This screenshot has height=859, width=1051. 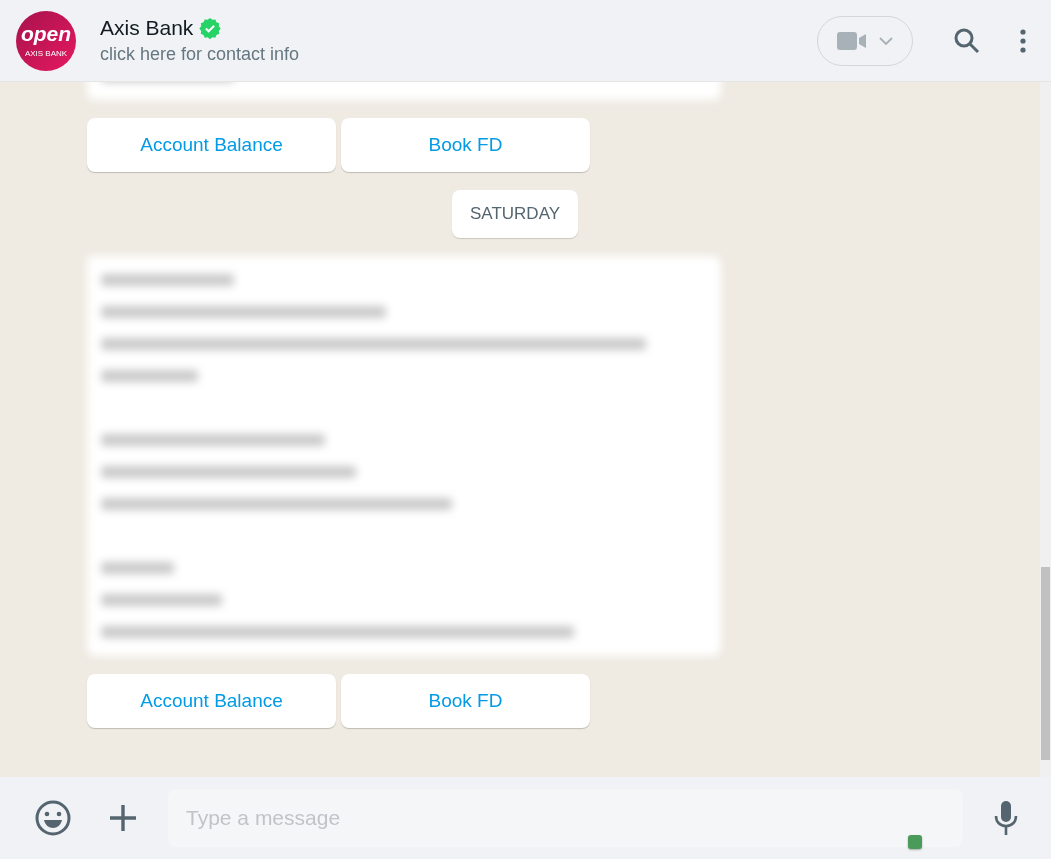 I want to click on contact-name: Axis Bank, so click(x=147, y=28).